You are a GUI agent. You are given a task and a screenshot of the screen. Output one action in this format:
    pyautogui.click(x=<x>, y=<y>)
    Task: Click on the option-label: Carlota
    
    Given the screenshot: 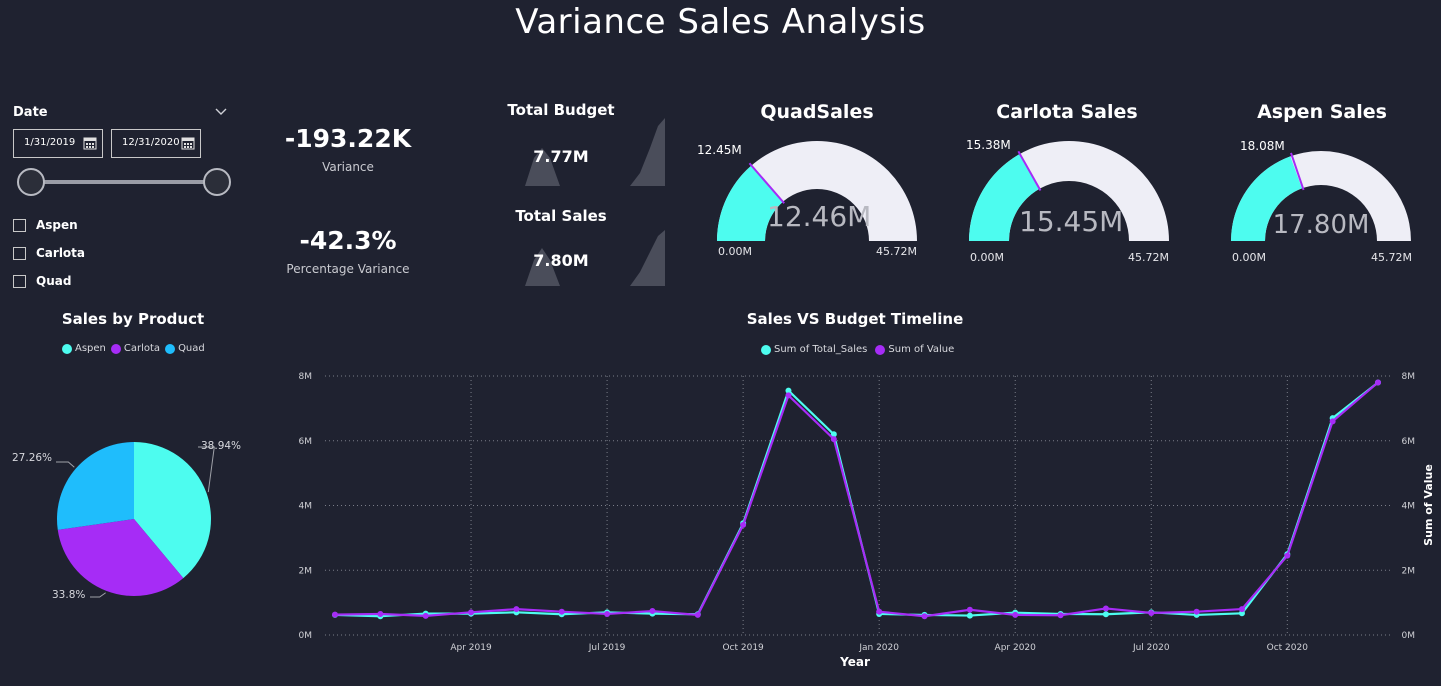 What is the action you would take?
    pyautogui.click(x=61, y=253)
    